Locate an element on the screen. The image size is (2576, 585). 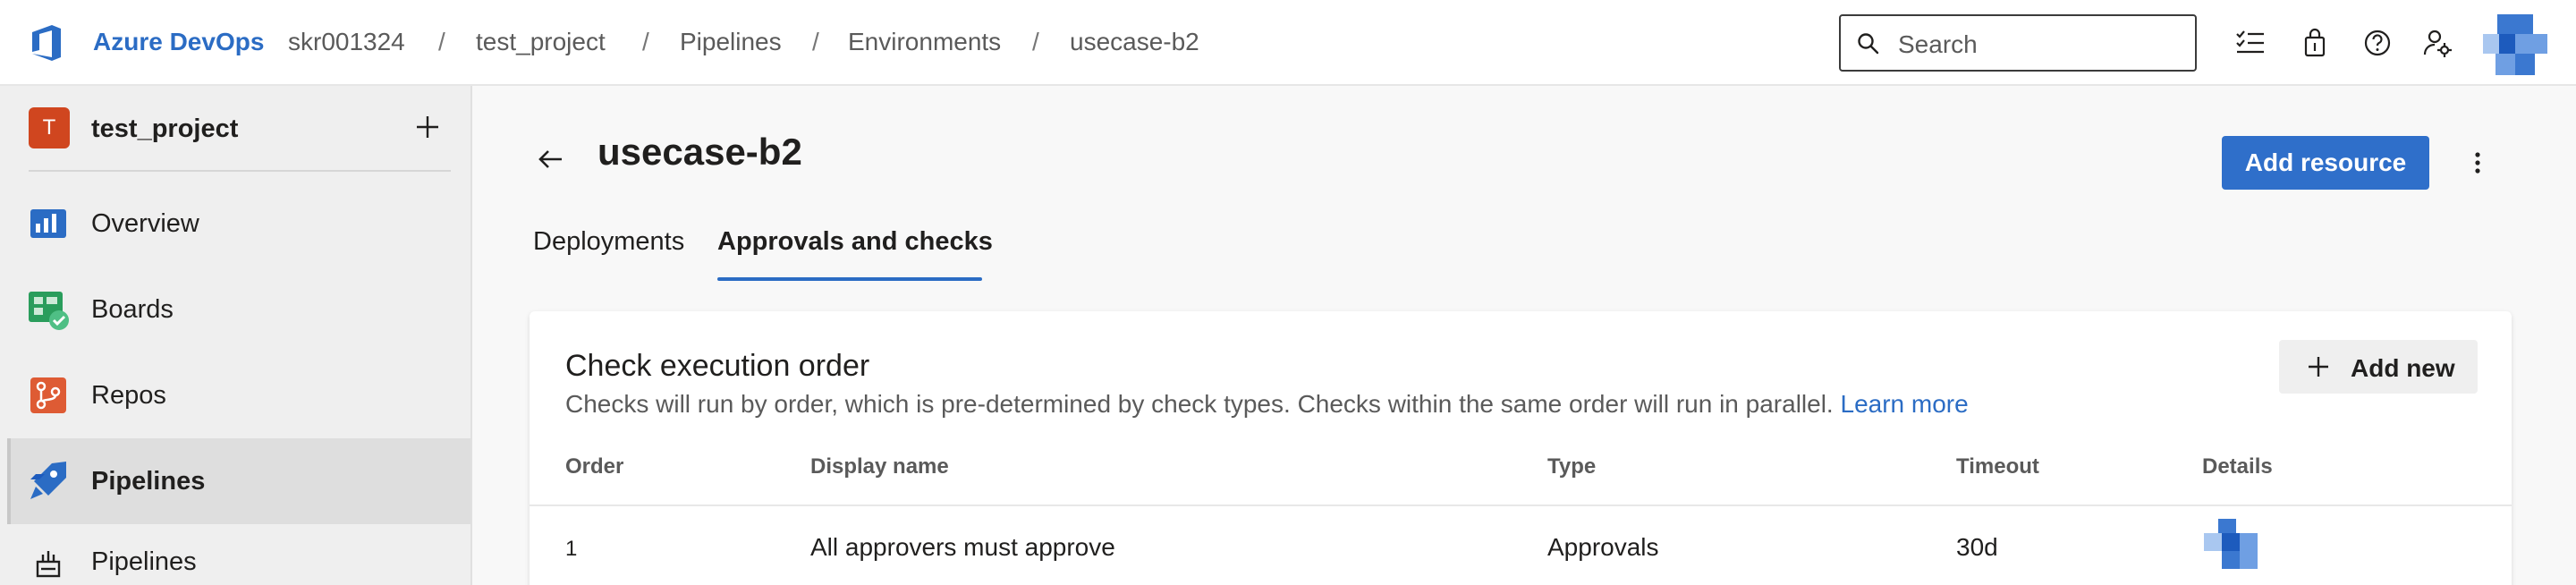
sidebar-item-boards: Boards is located at coordinates (238, 309).